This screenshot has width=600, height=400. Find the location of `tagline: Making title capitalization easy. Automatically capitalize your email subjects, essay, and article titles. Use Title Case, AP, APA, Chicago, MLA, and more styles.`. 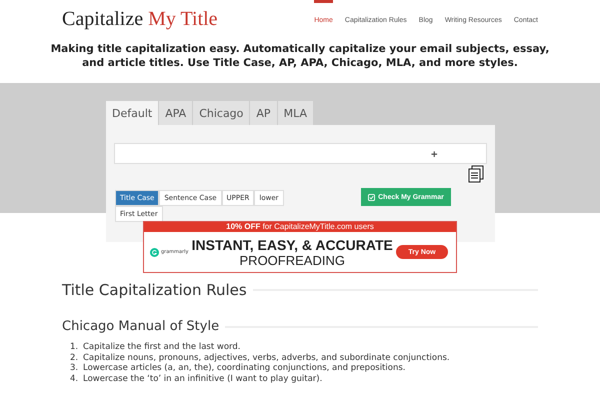

tagline: Making title capitalization easy. Automatically capitalize your email subjects, essay, and article titles. Use Title Case, AP, APA, Chicago, MLA, and more styles. is located at coordinates (300, 56).